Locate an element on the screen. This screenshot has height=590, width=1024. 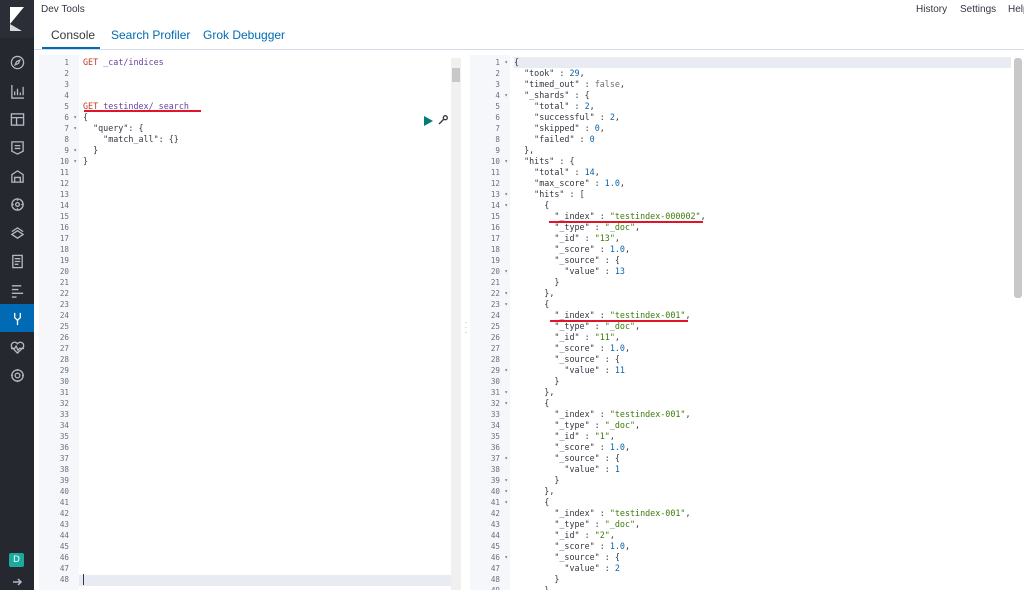
line-number: 46 is located at coordinates (490, 557).